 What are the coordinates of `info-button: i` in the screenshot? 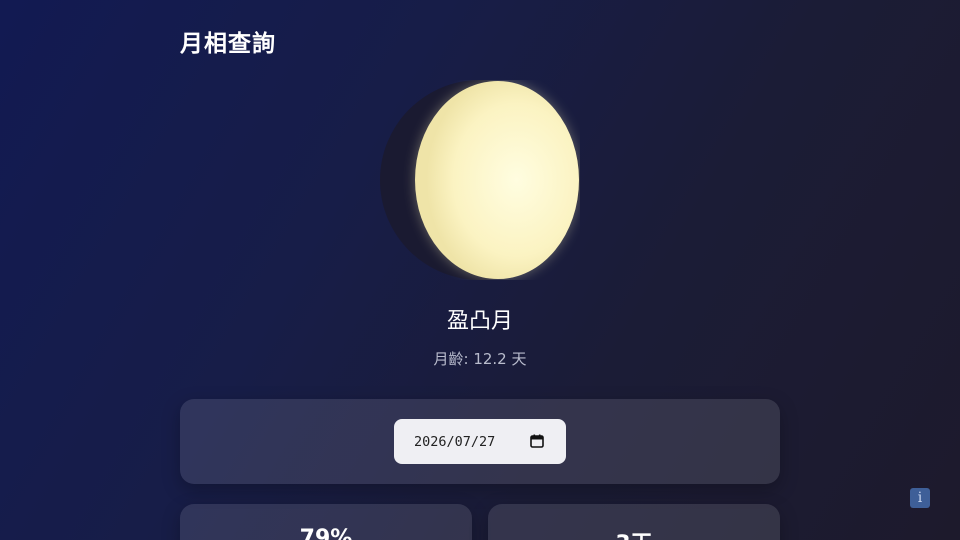 It's located at (920, 498).